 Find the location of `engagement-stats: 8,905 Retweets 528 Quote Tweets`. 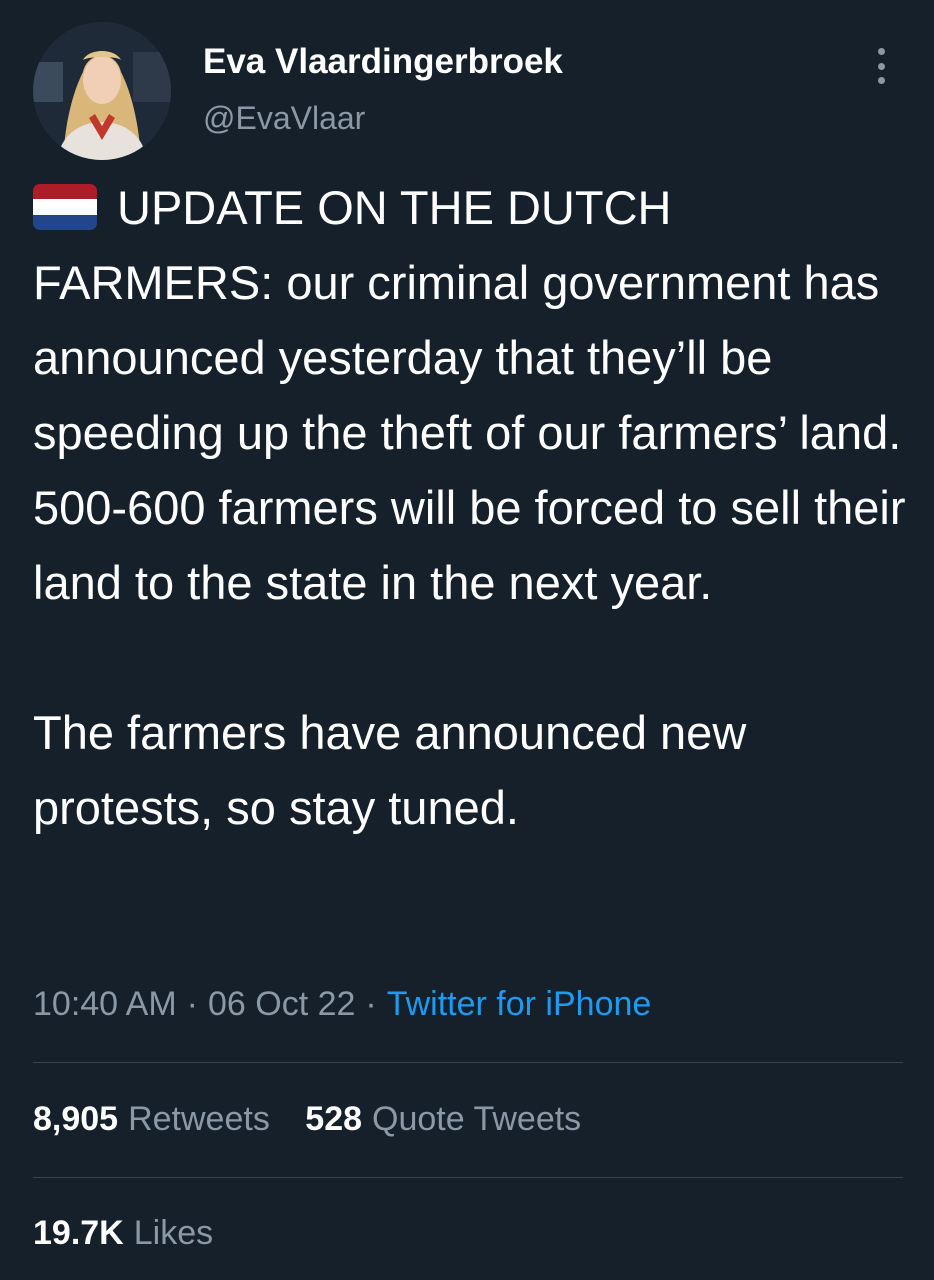

engagement-stats: 8,905 Retweets 528 Quote Tweets is located at coordinates (307, 1119).